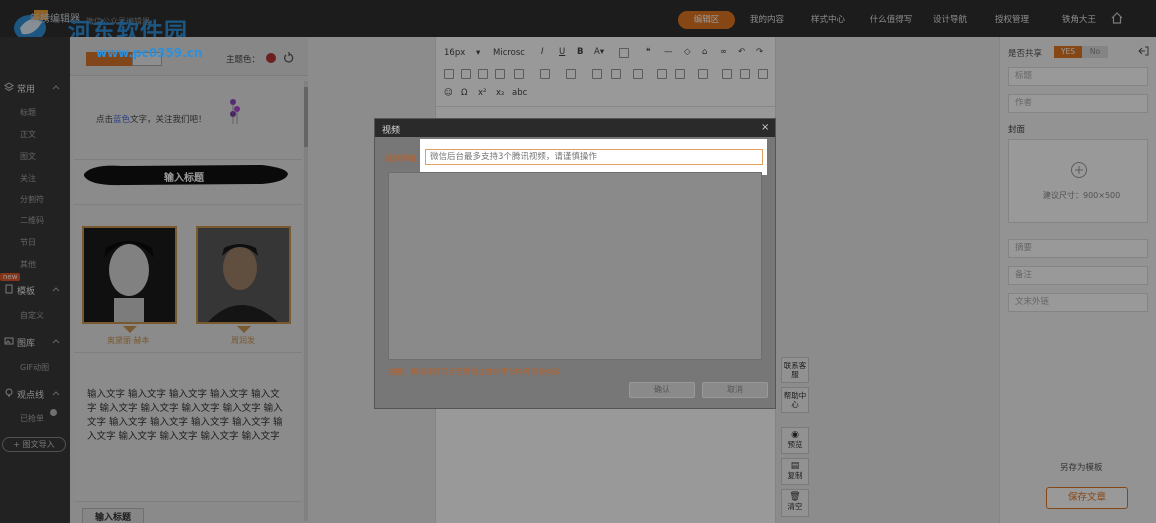 The width and height of the screenshot is (1156, 523). Describe the element at coordinates (575, 128) in the screenshot. I see `dialog-header: 视频 ×` at that location.